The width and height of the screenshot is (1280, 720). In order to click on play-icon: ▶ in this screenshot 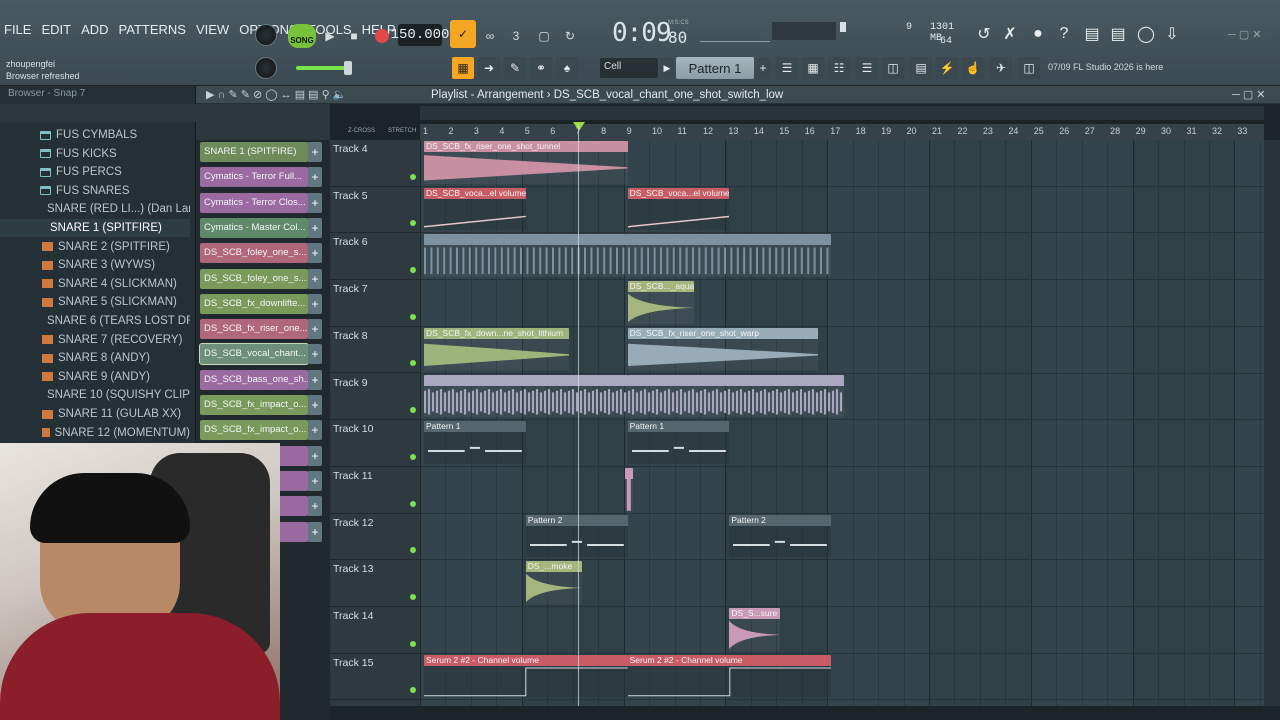, I will do `click(330, 36)`.